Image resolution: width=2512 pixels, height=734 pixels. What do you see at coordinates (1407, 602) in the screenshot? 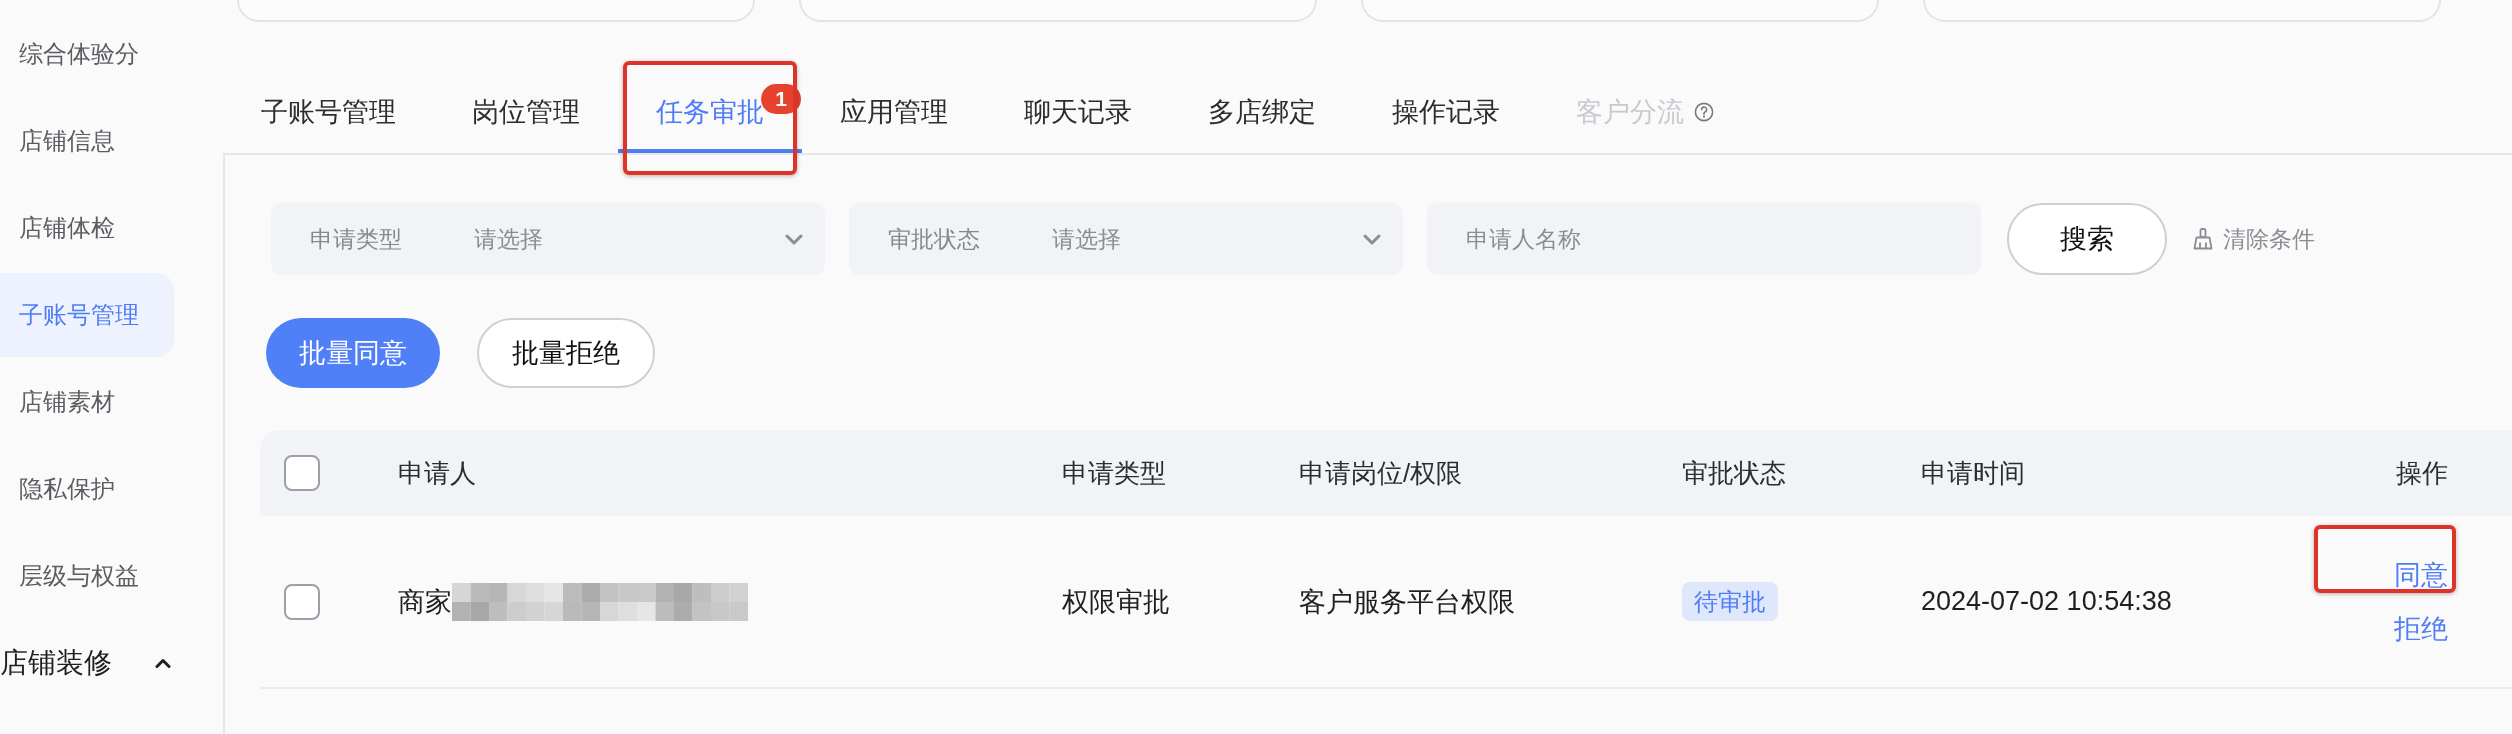
I see `requested-permission: 客户服务平台权限` at bounding box center [1407, 602].